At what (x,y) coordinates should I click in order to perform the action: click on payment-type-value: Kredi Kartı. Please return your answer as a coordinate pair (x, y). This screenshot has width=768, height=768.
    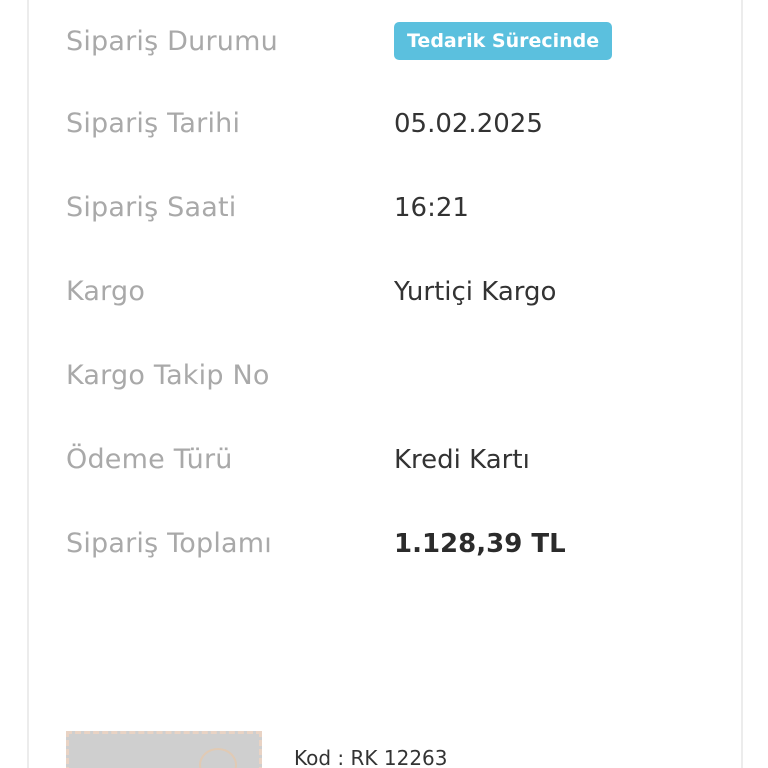
    Looking at the image, I should click on (462, 460).